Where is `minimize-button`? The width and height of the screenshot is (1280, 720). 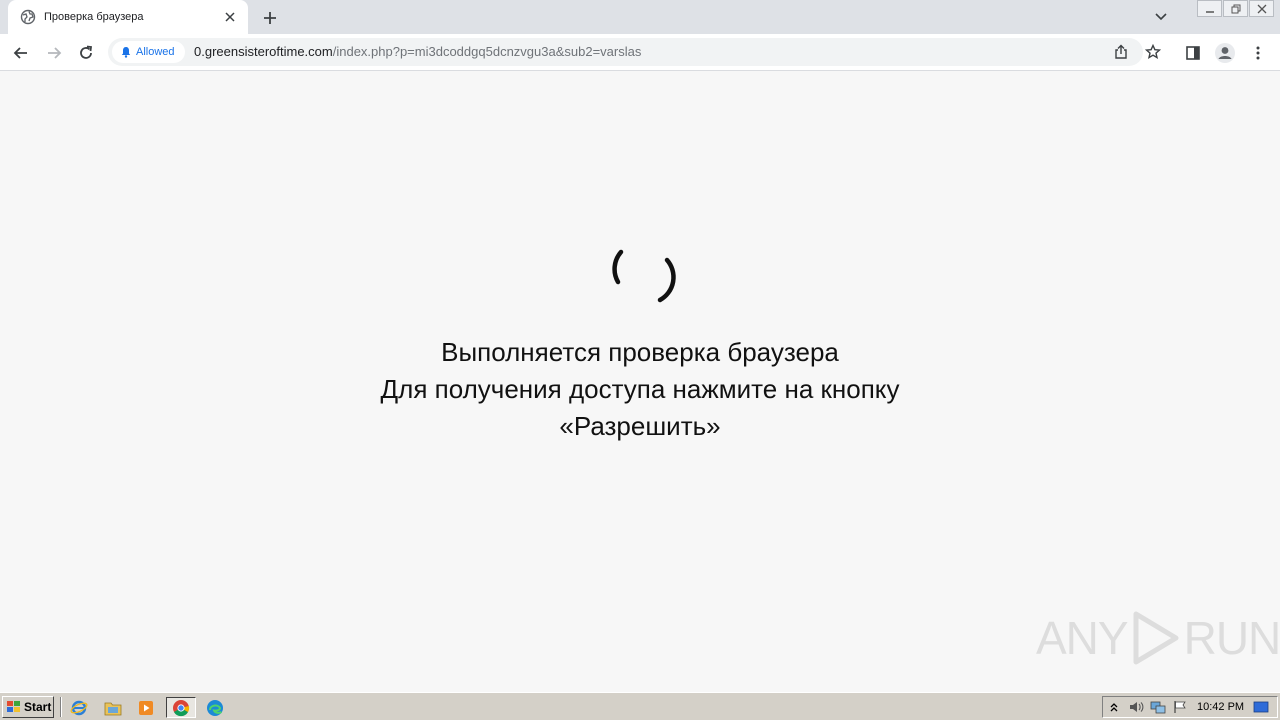 minimize-button is located at coordinates (1209, 8).